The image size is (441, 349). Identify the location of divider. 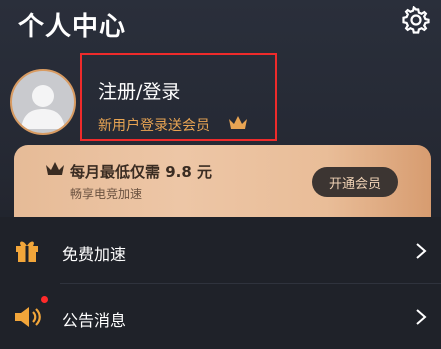
(250, 283).